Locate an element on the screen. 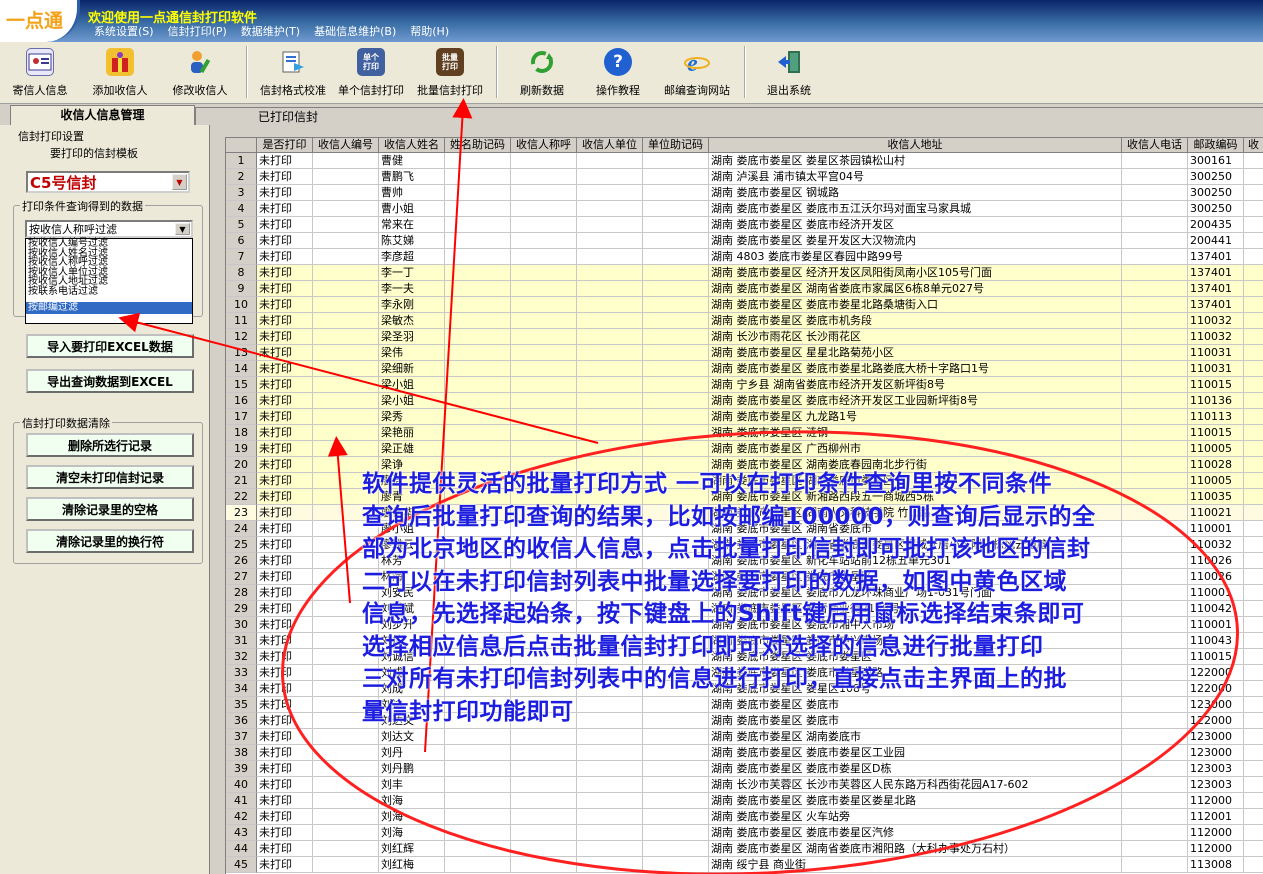  cell-zip: 110031 is located at coordinates (1216, 369).